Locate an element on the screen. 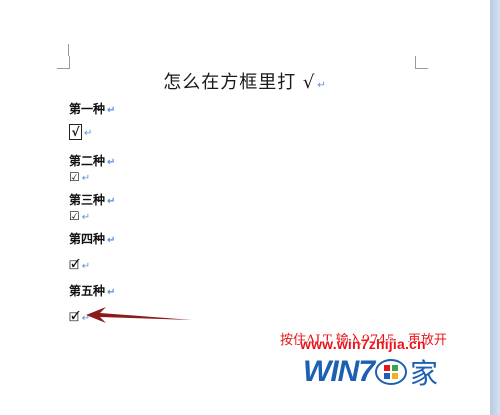 This screenshot has height=415, width=500. document-title: 怎么在方框里打 √ ↵ is located at coordinates (245, 81).